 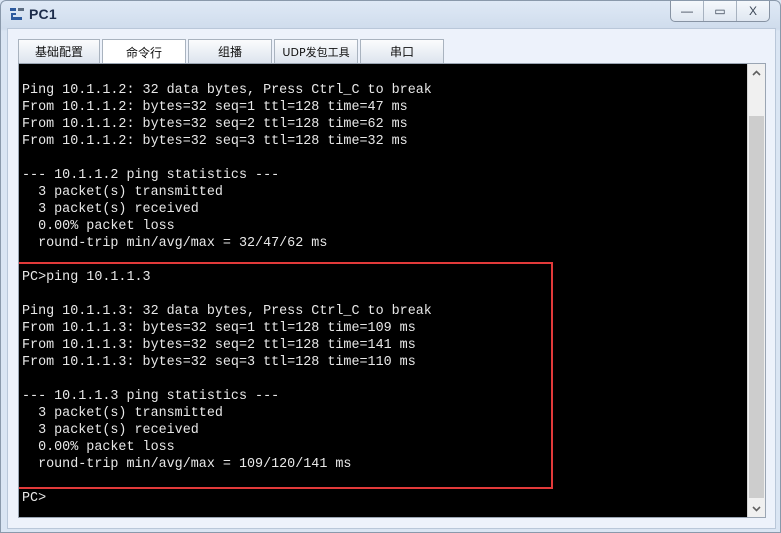 I want to click on scroll-up-button, so click(x=756, y=72).